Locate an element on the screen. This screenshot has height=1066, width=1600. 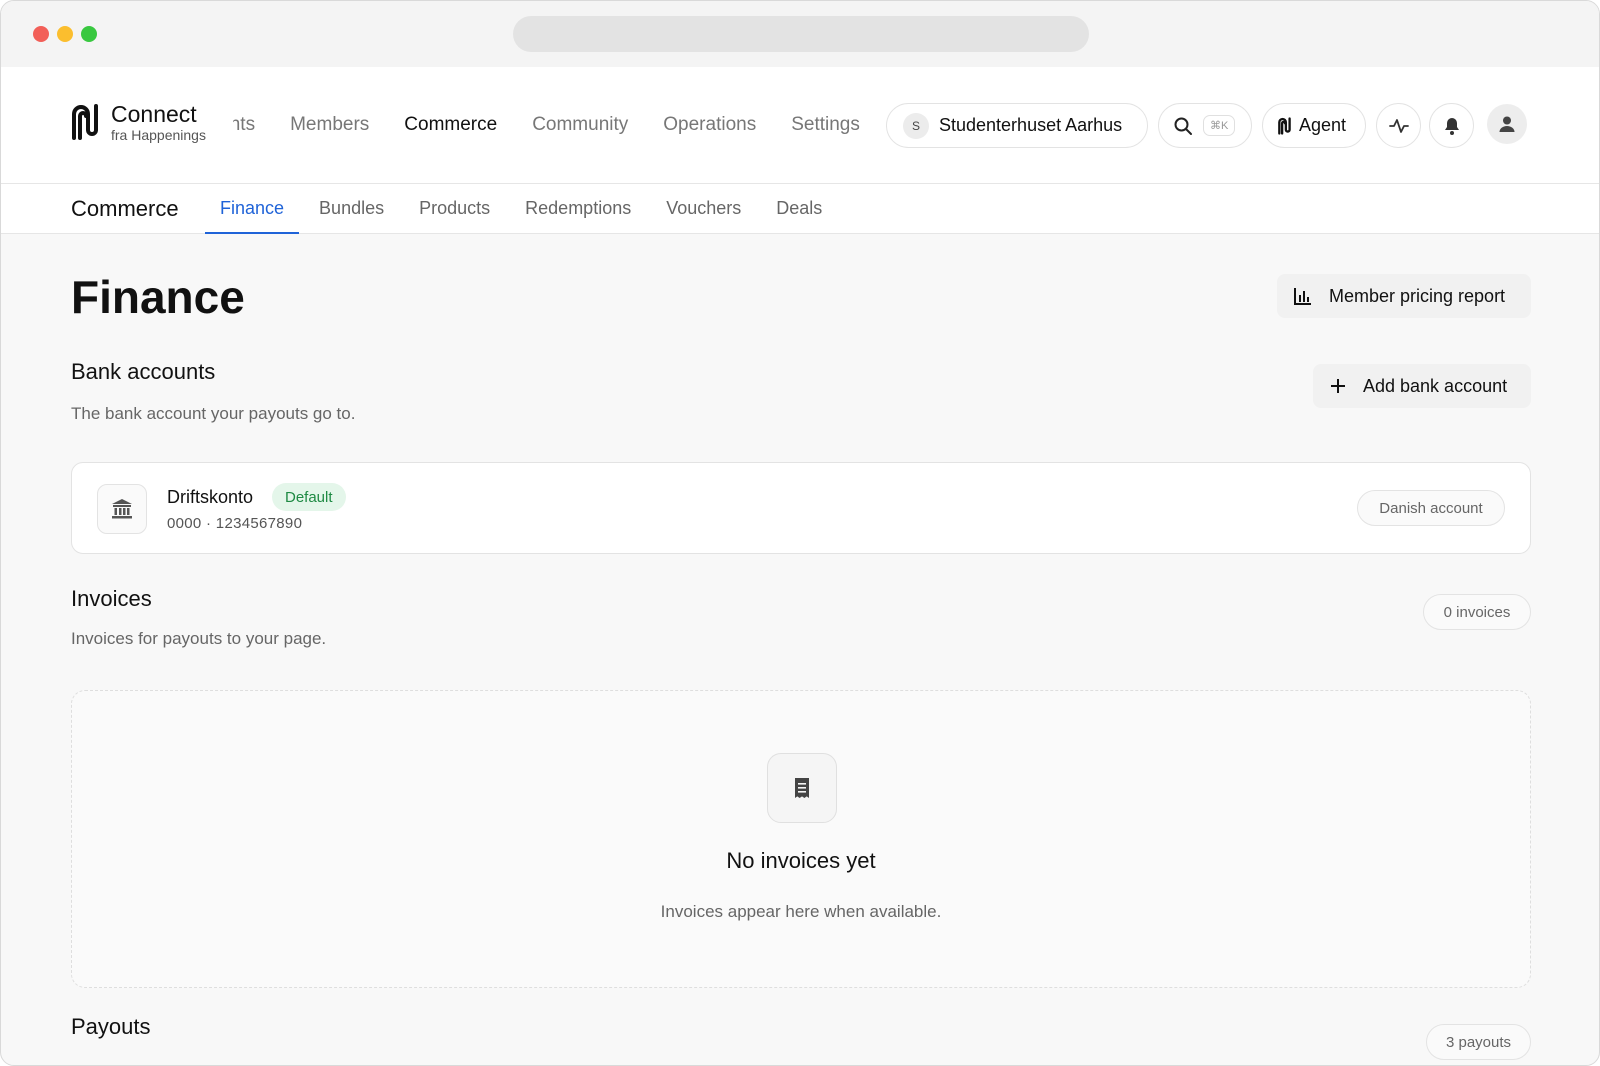
organization-switcher: S Studenterhuset Aarhus is located at coordinates (1017, 125).